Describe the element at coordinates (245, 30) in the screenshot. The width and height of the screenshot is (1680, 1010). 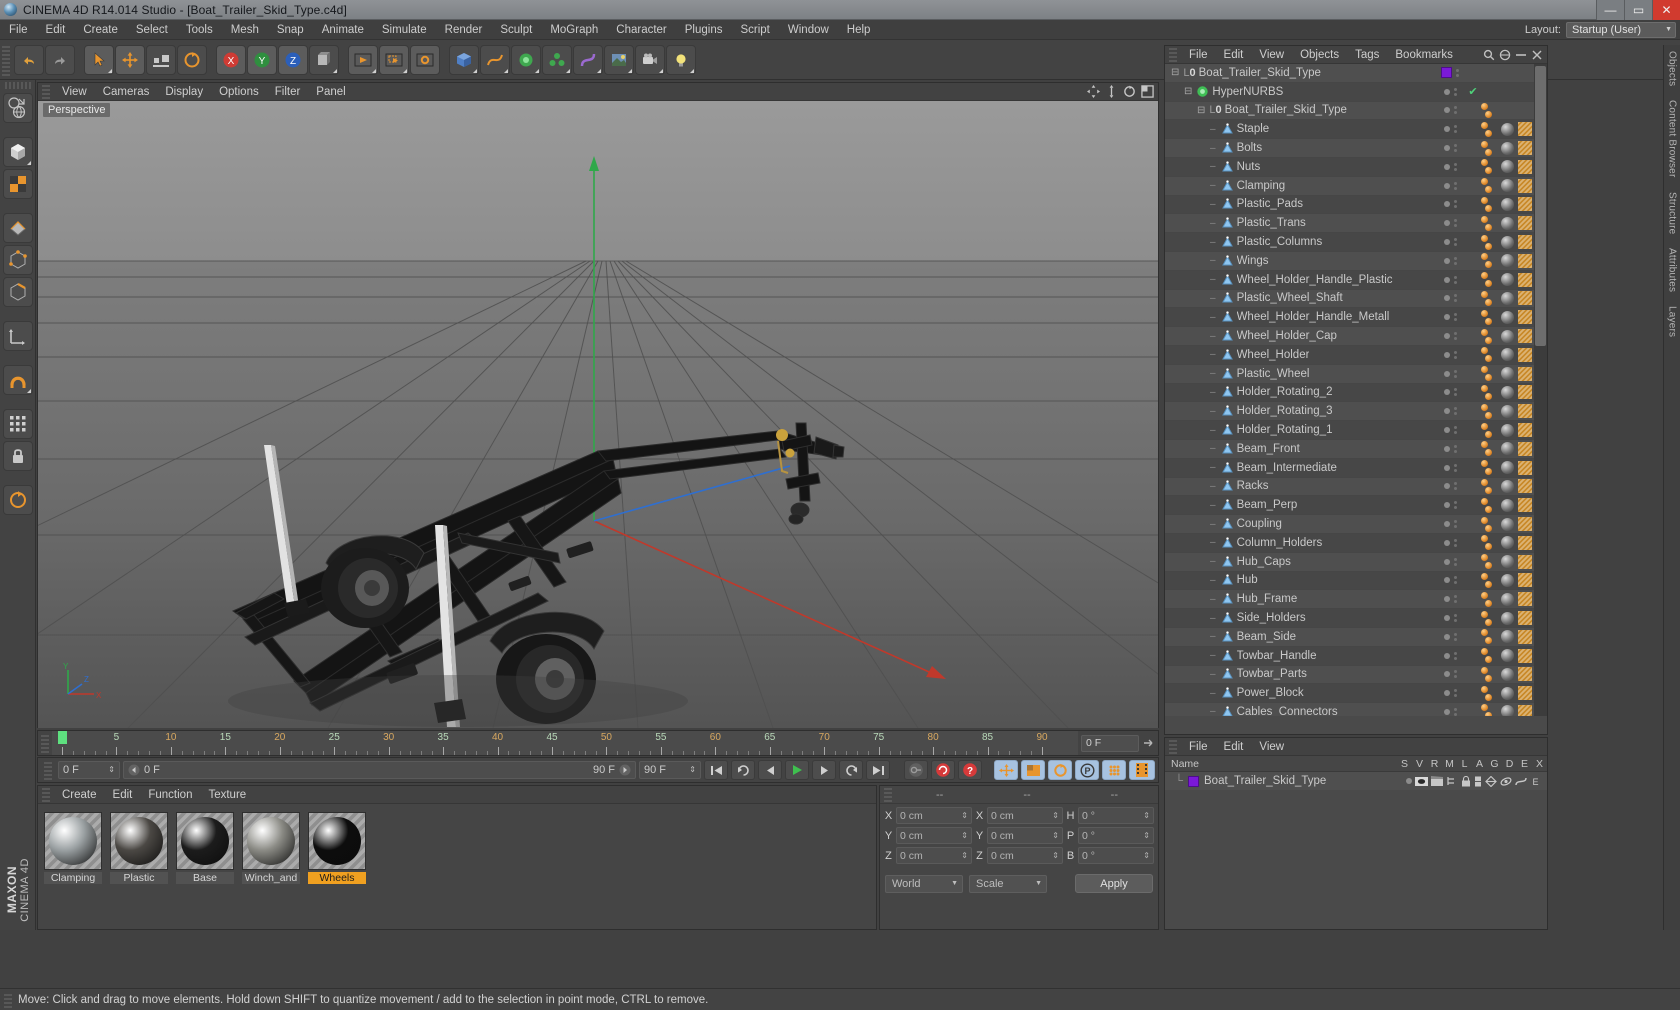
I see `menu-mesh: Mesh` at that location.